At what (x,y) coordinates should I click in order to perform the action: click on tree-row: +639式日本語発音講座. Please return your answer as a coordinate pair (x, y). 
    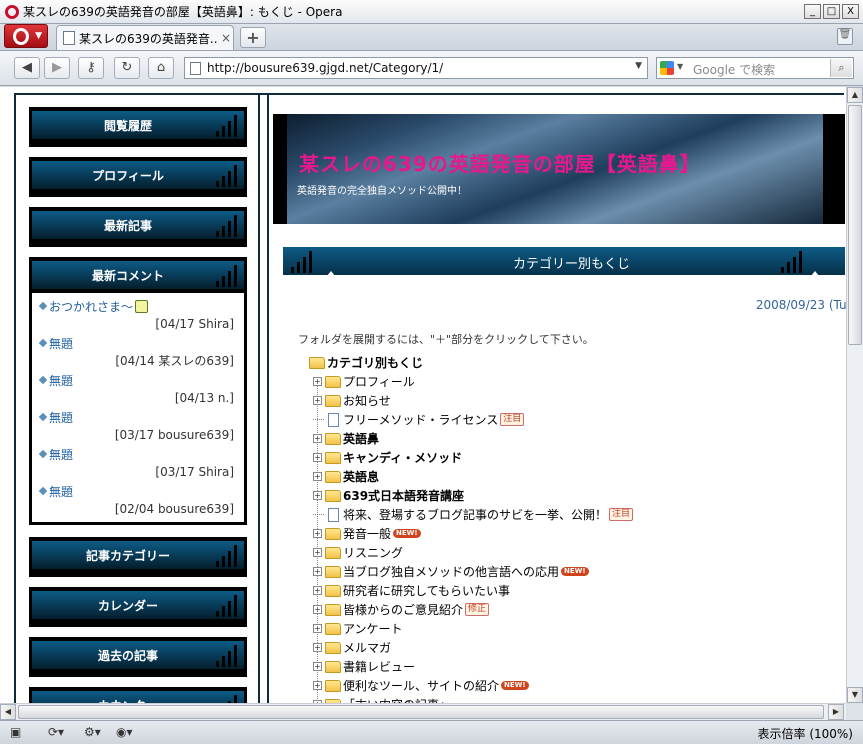
    Looking at the image, I should click on (471, 495).